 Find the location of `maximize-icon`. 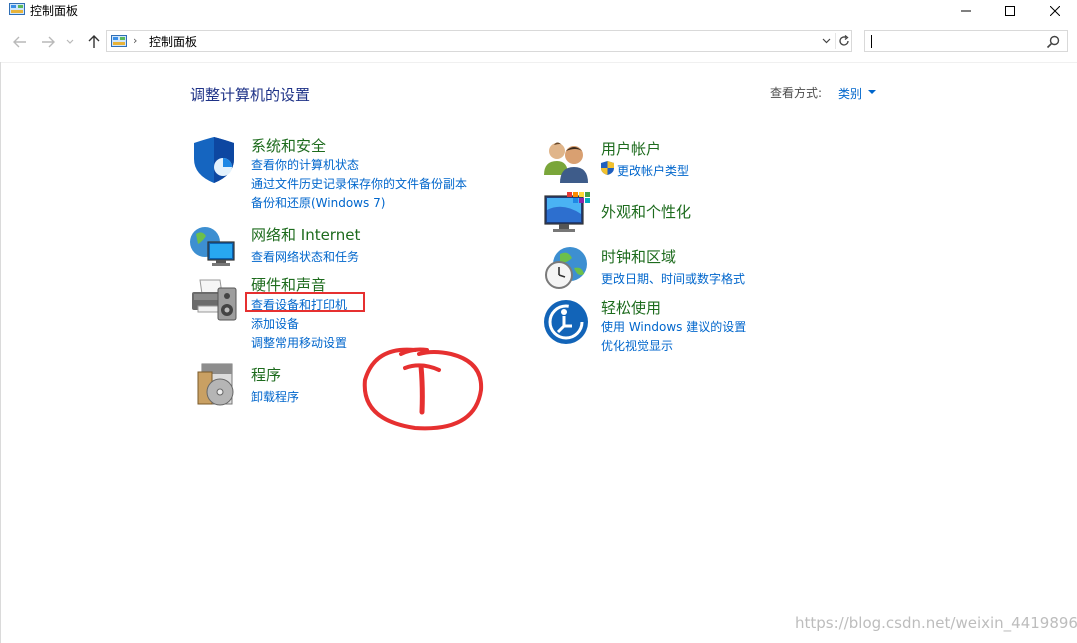

maximize-icon is located at coordinates (1010, 11).